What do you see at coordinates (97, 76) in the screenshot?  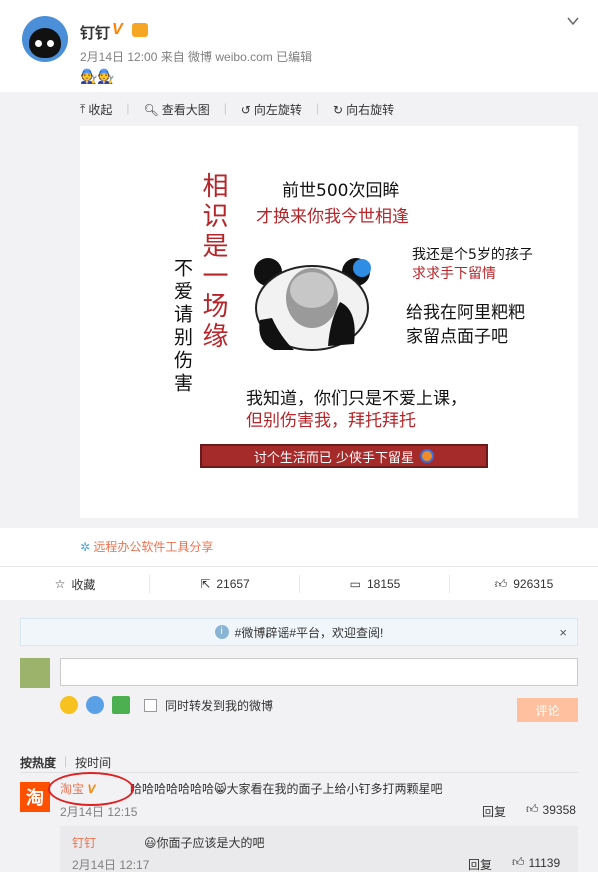 I see `post-text: 🧑‍🔧🧑‍🔧` at bounding box center [97, 76].